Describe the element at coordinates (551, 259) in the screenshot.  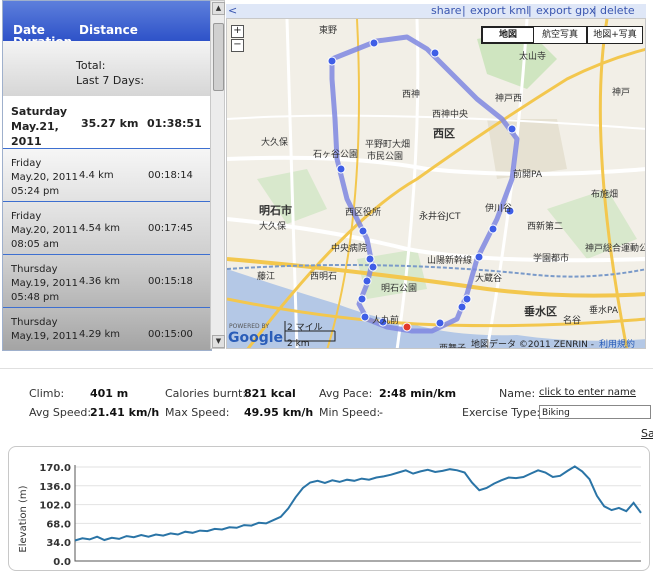
I see `map-label: 学園都市` at that location.